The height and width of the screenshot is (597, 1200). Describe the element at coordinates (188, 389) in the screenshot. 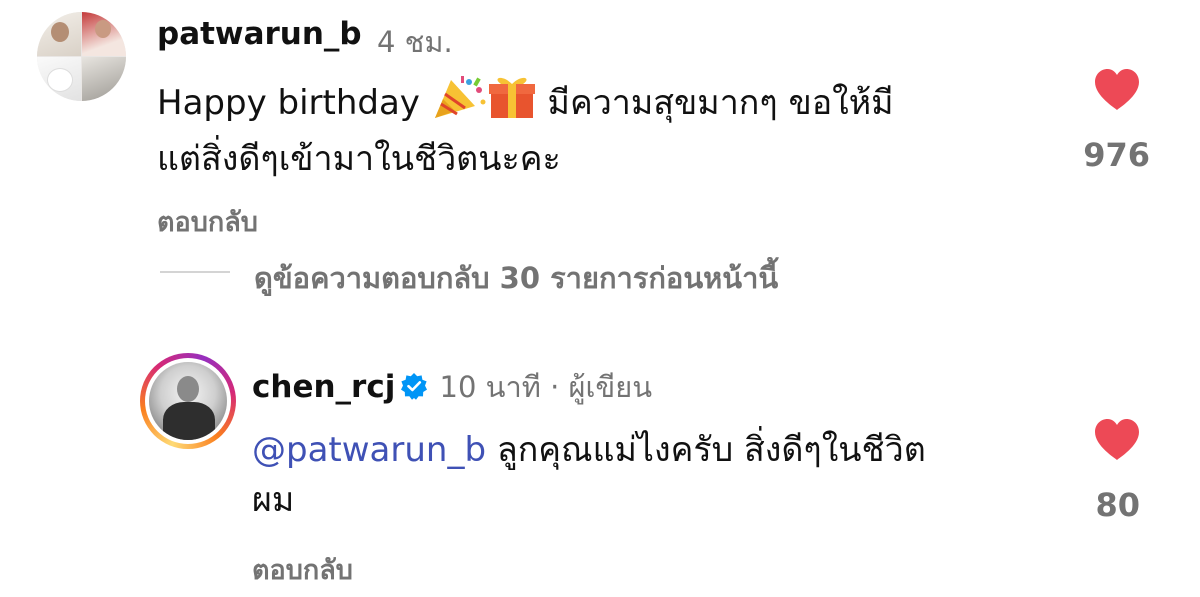

I see `avatar-head` at that location.